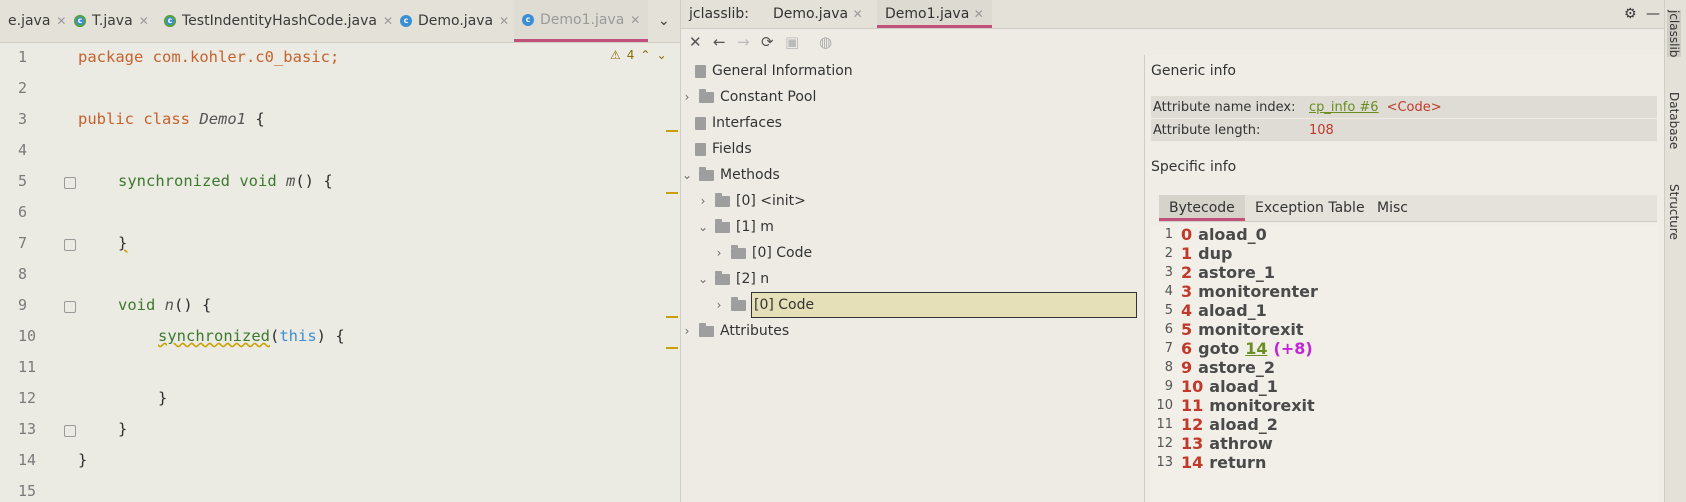 This screenshot has height=502, width=1686. I want to click on bytecode-opcode: athrow, so click(1241, 443).